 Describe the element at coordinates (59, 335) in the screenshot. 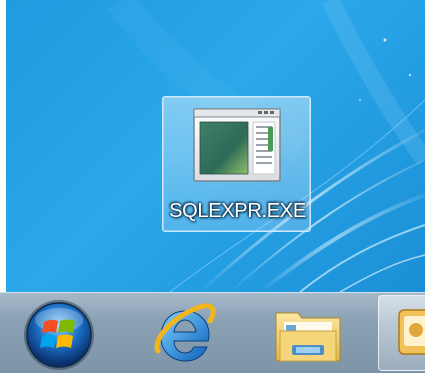

I see `windows-start-orb-icon` at that location.